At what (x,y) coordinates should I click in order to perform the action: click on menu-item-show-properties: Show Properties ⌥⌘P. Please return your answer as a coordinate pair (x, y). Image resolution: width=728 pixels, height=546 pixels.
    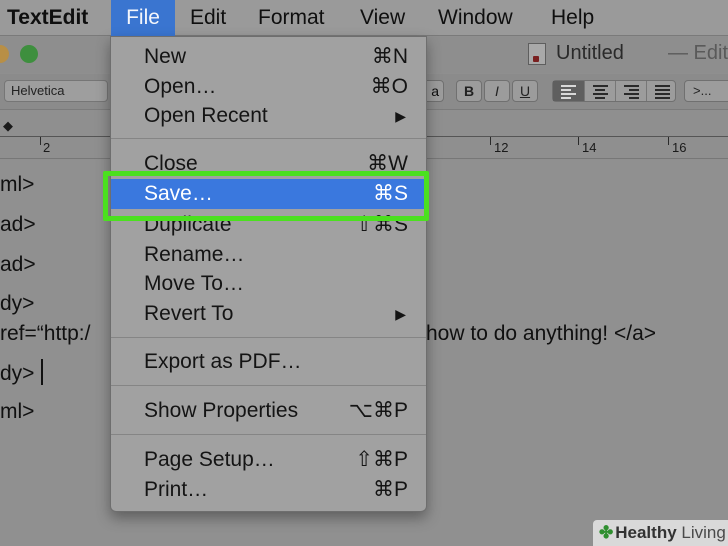
    Looking at the image, I should click on (268, 411).